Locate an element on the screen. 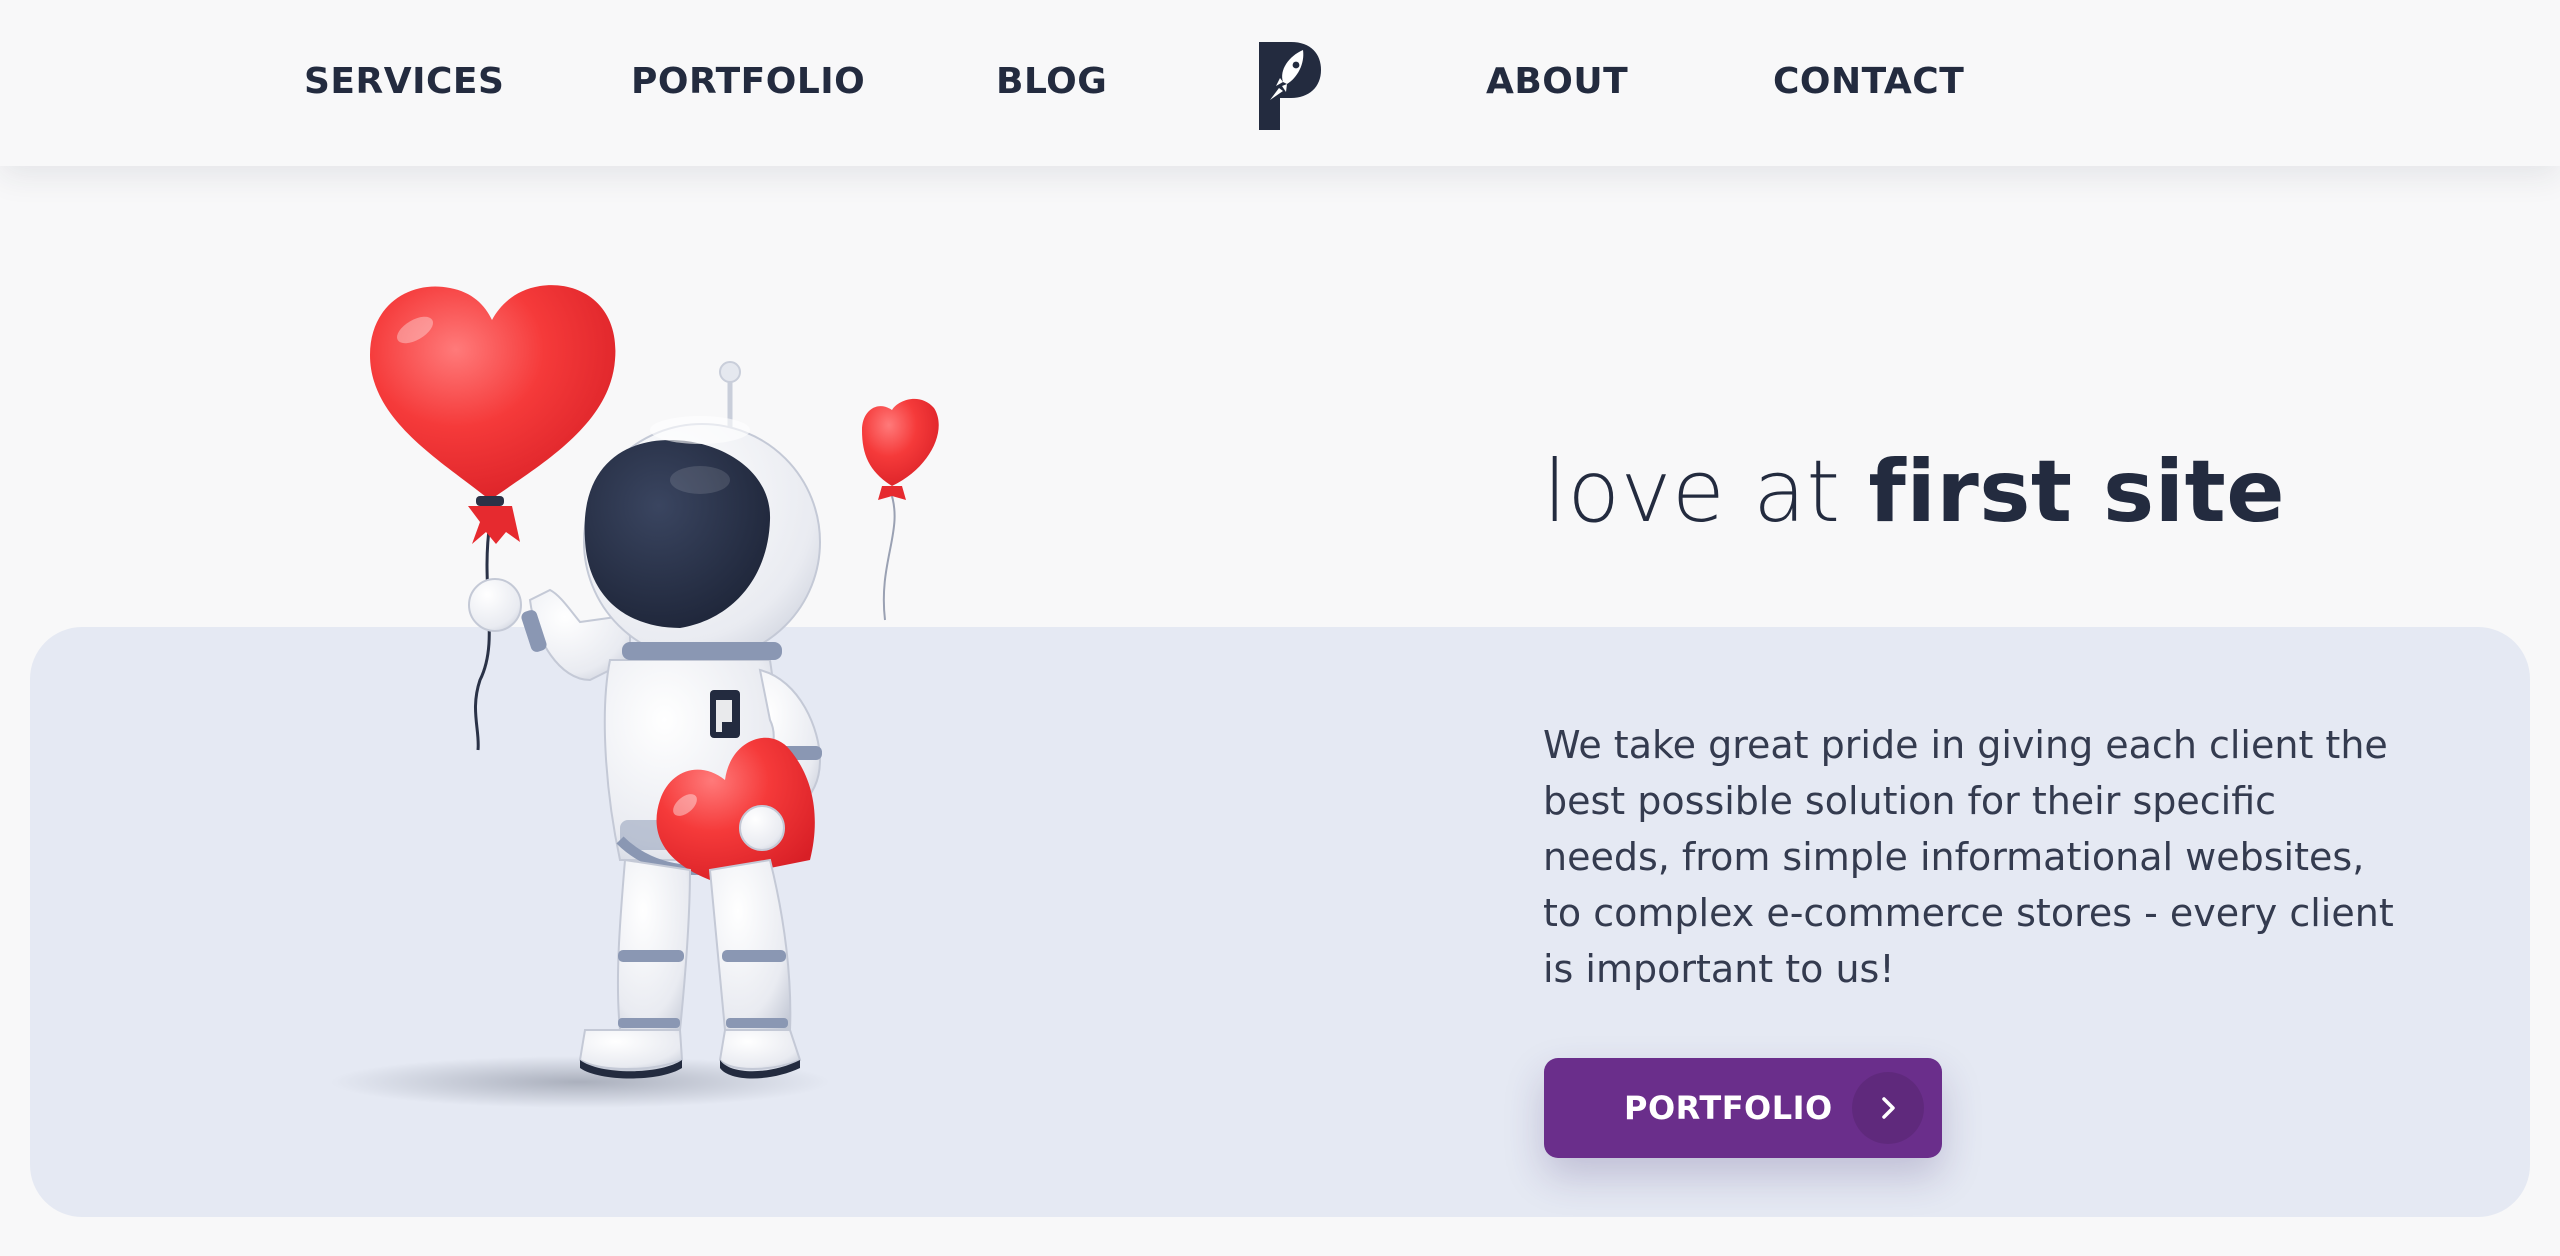 The image size is (2560, 1256). home-logo-link is located at coordinates (1288, 86).